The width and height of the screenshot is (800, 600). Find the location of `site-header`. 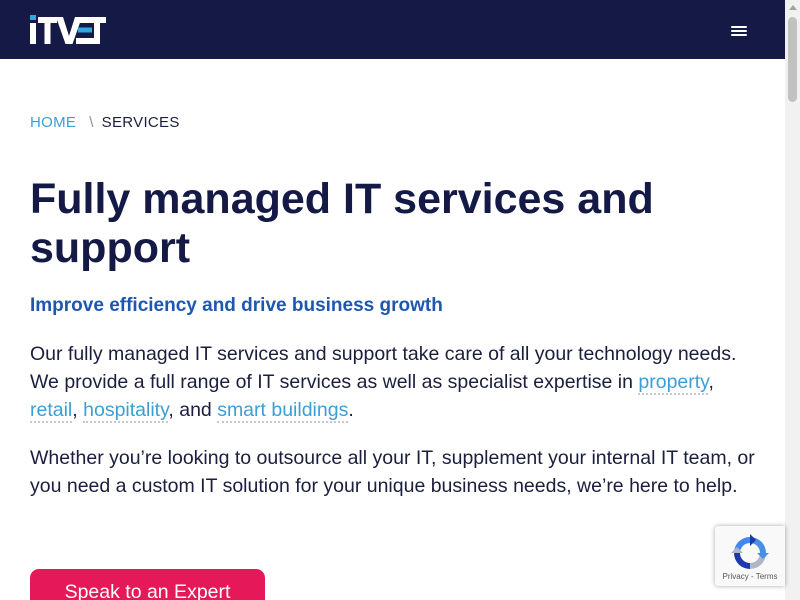

site-header is located at coordinates (392, 29).